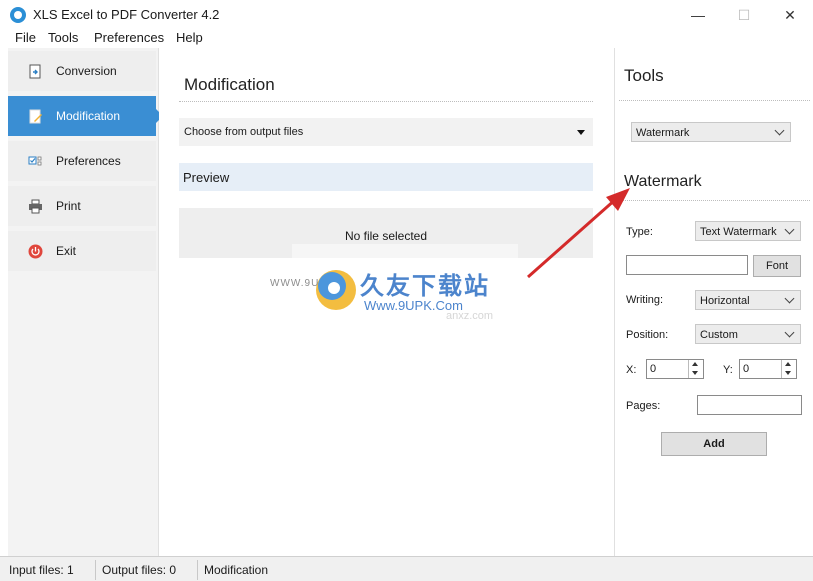  I want to click on watermark-prefix: WWW.9U, so click(295, 283).